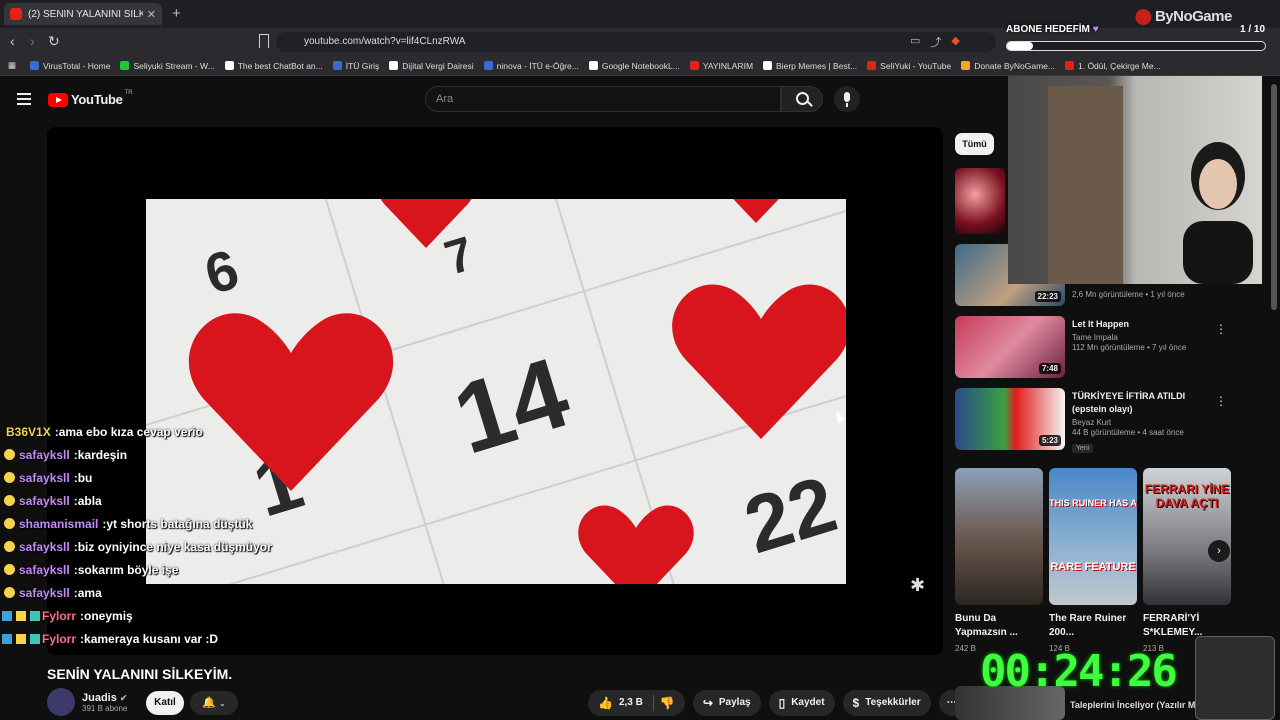 The height and width of the screenshot is (720, 1280). What do you see at coordinates (32, 41) in the screenshot?
I see `forward-icon: ›` at bounding box center [32, 41].